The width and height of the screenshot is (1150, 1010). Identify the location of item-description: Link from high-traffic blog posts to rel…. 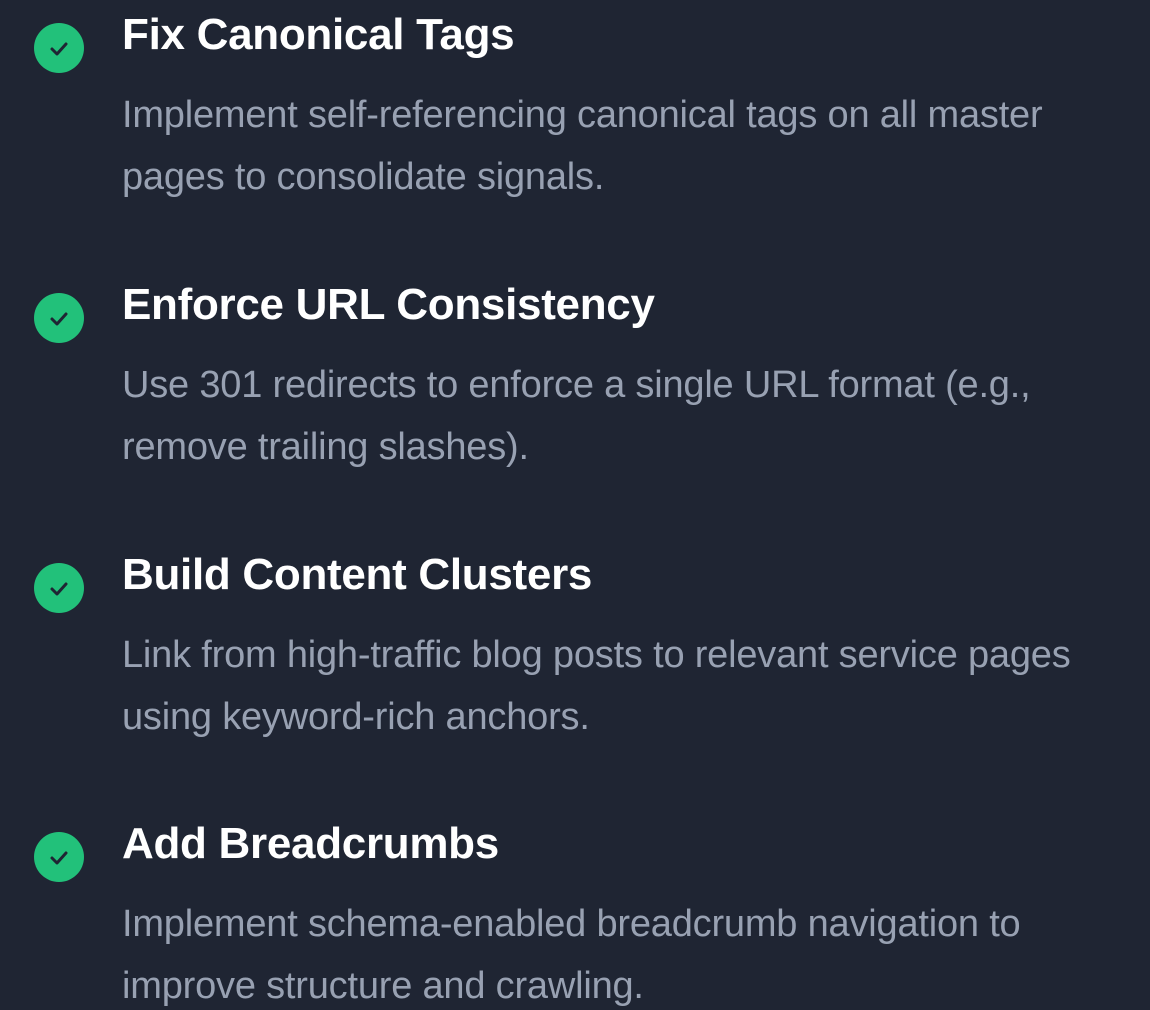
(596, 686).